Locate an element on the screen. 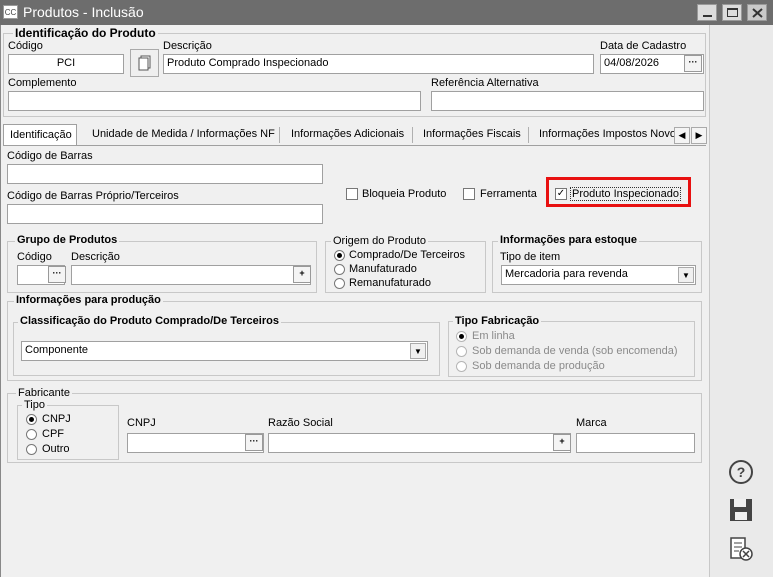 This screenshot has height=577, width=773. fabricante-legend: Fabricante is located at coordinates (44, 393).